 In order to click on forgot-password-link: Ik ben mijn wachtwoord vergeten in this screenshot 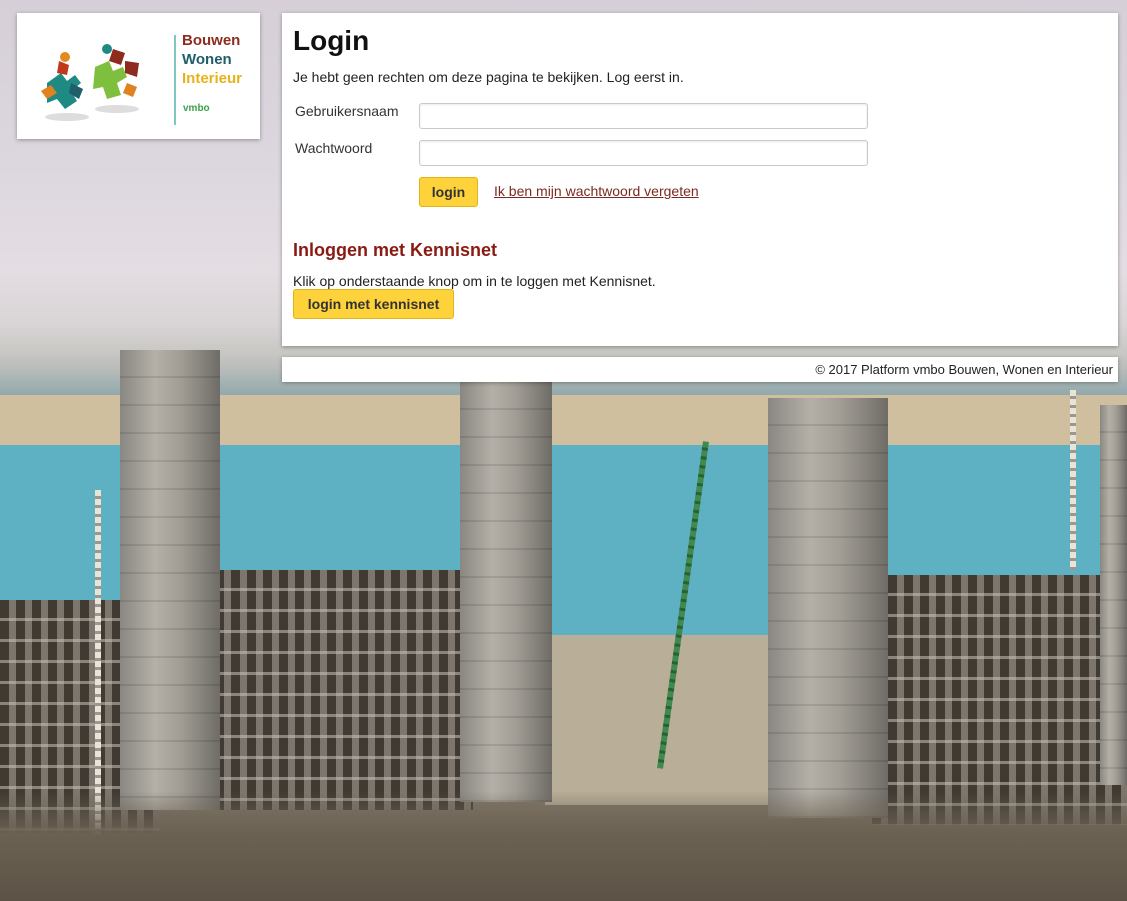, I will do `click(596, 191)`.